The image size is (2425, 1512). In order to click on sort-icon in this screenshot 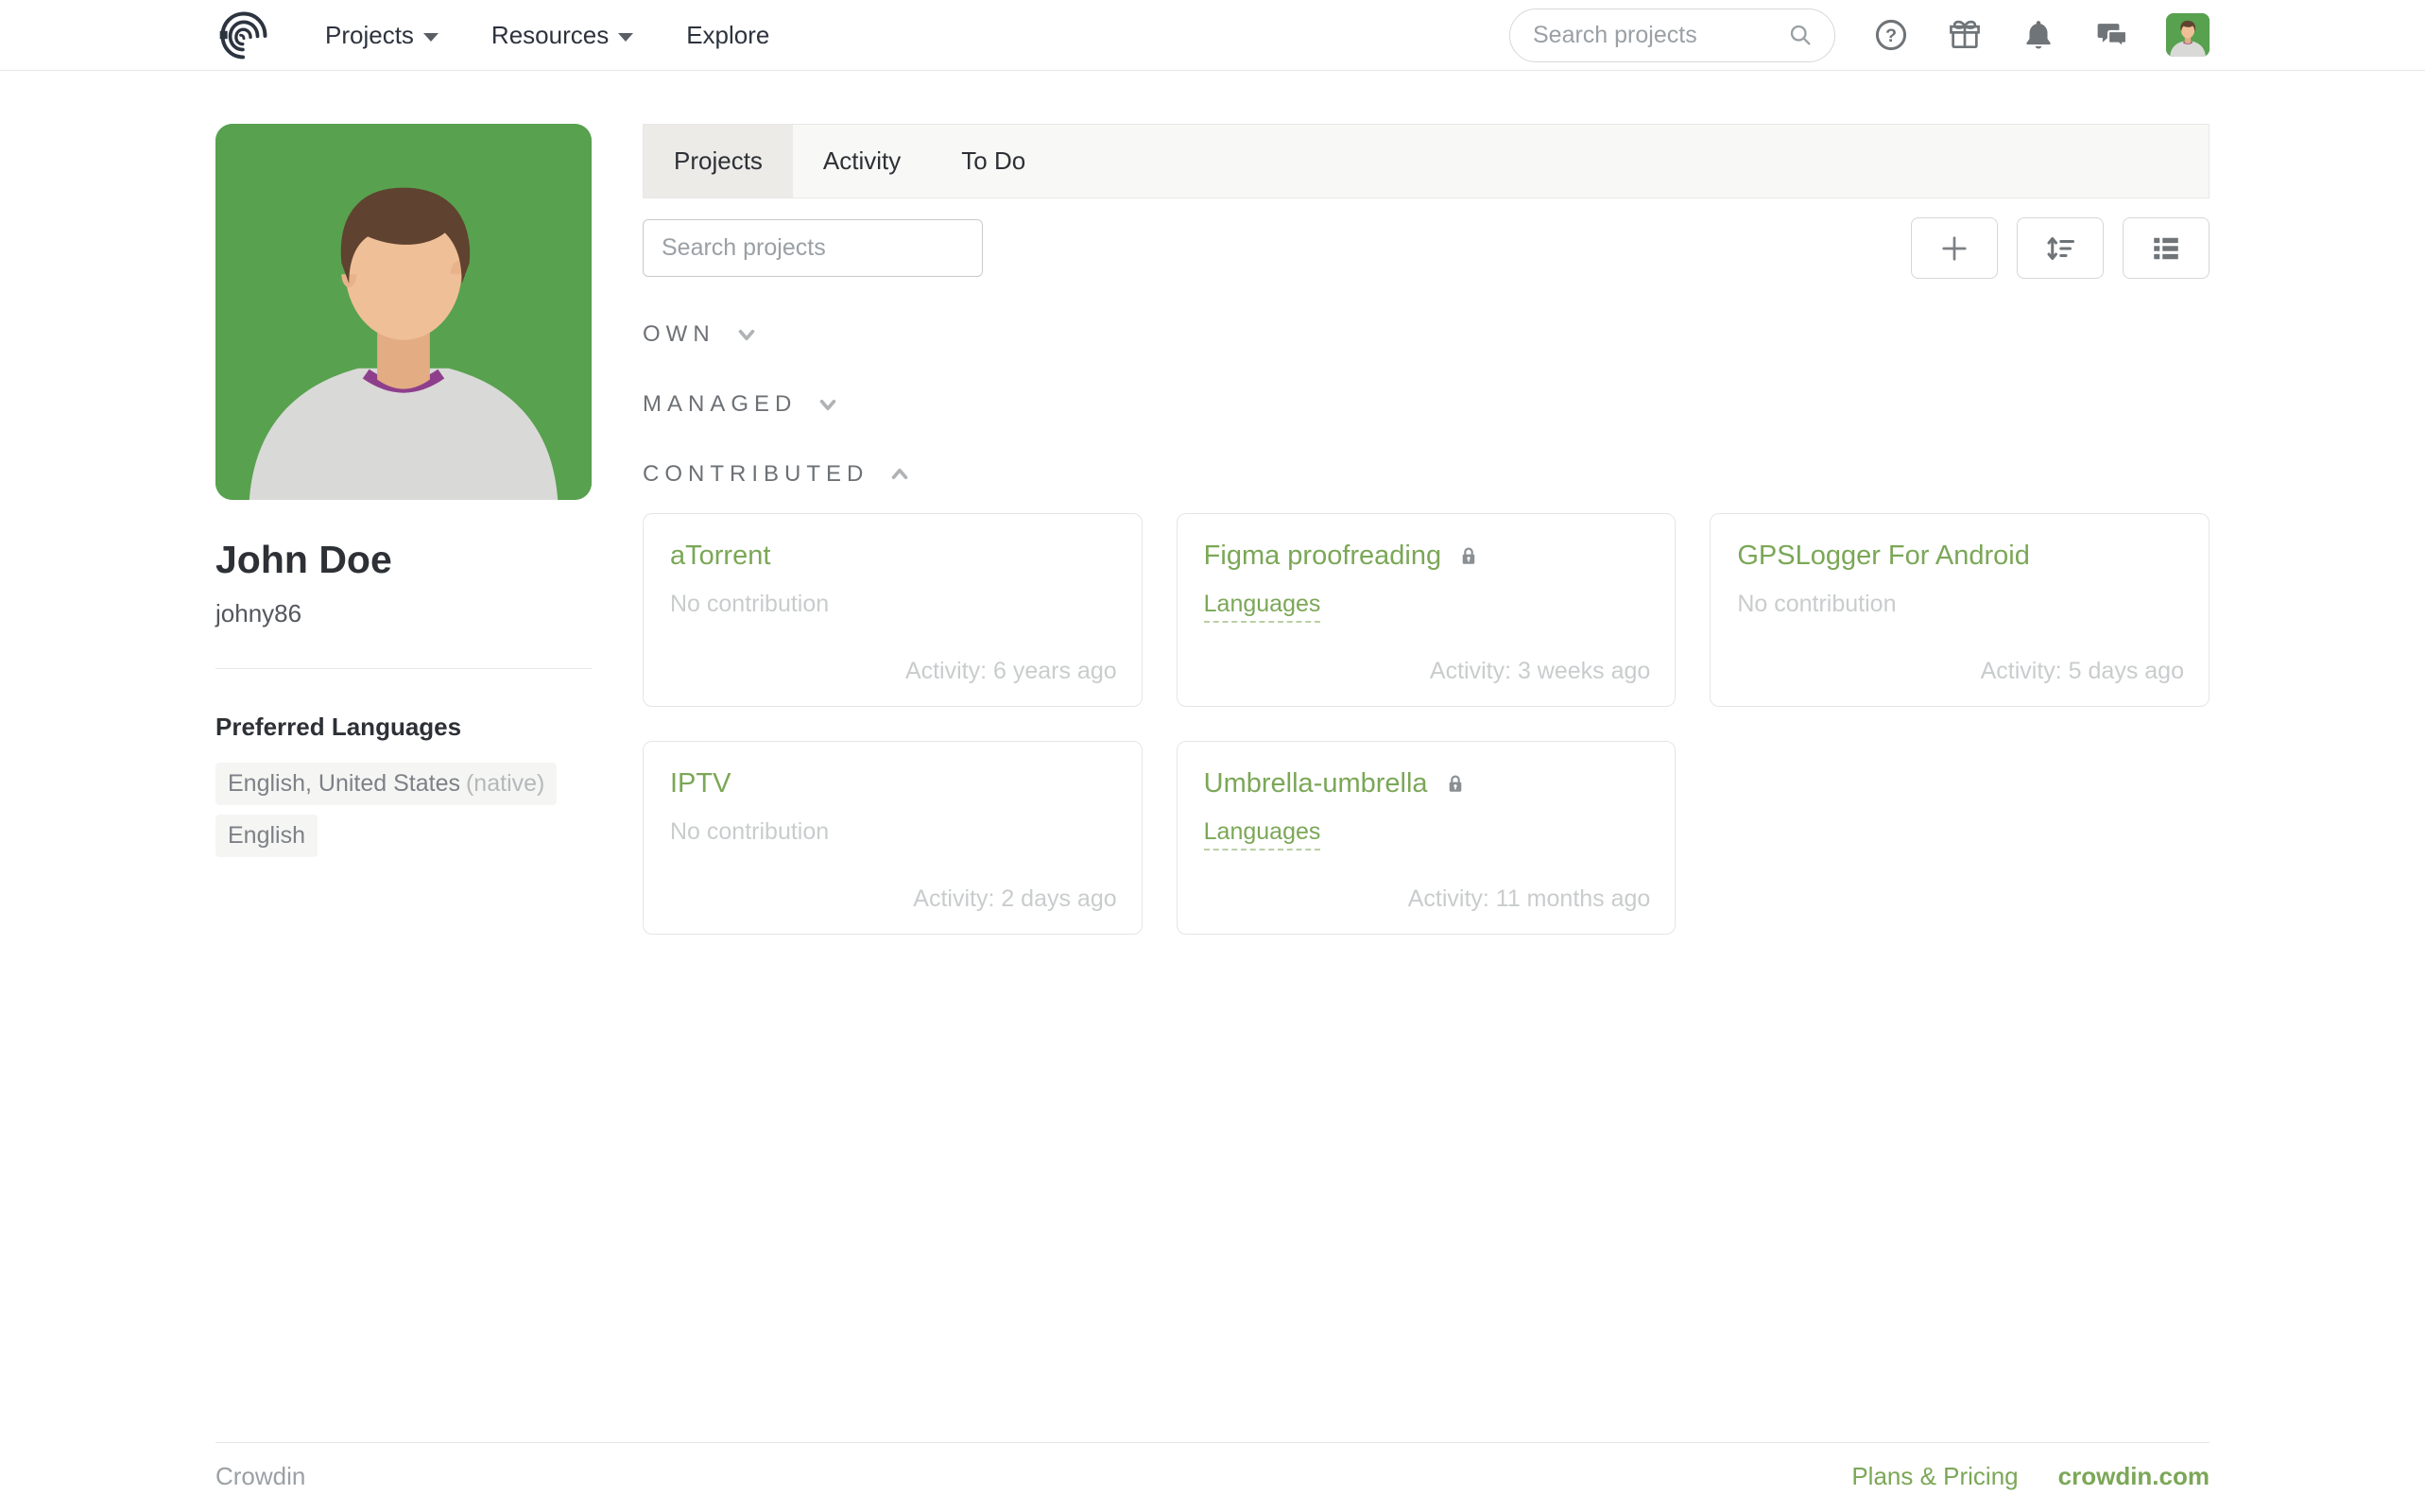, I will do `click(2060, 249)`.